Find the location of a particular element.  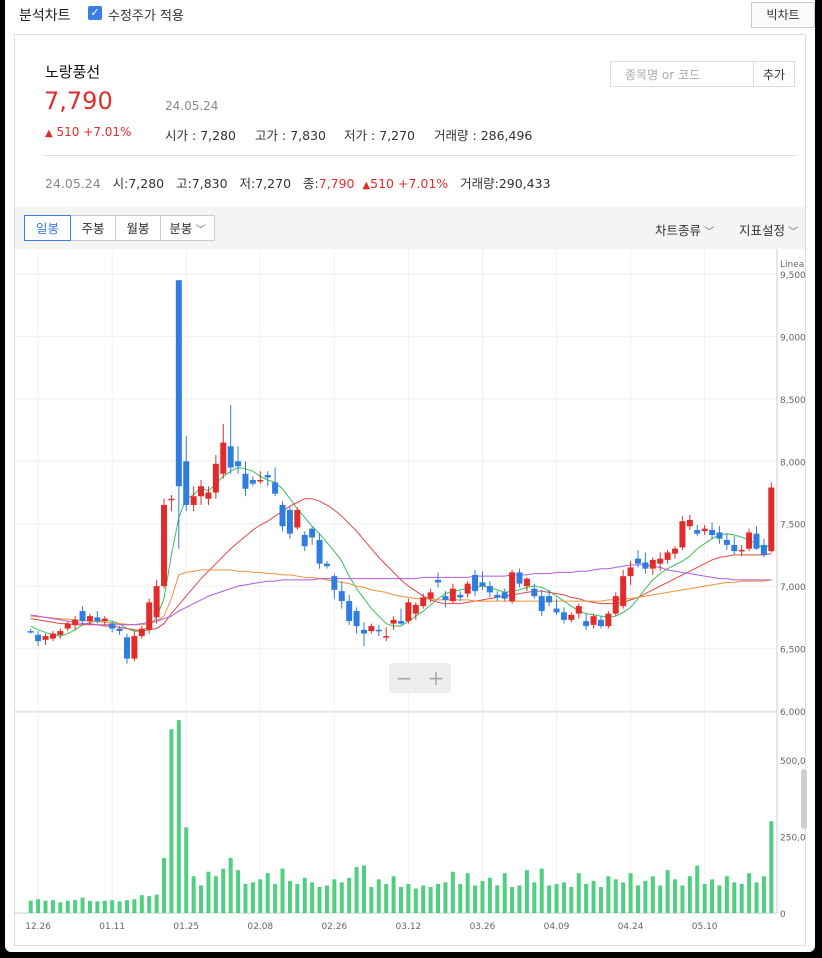

price-tick-label: 6,500 is located at coordinates (792, 651).